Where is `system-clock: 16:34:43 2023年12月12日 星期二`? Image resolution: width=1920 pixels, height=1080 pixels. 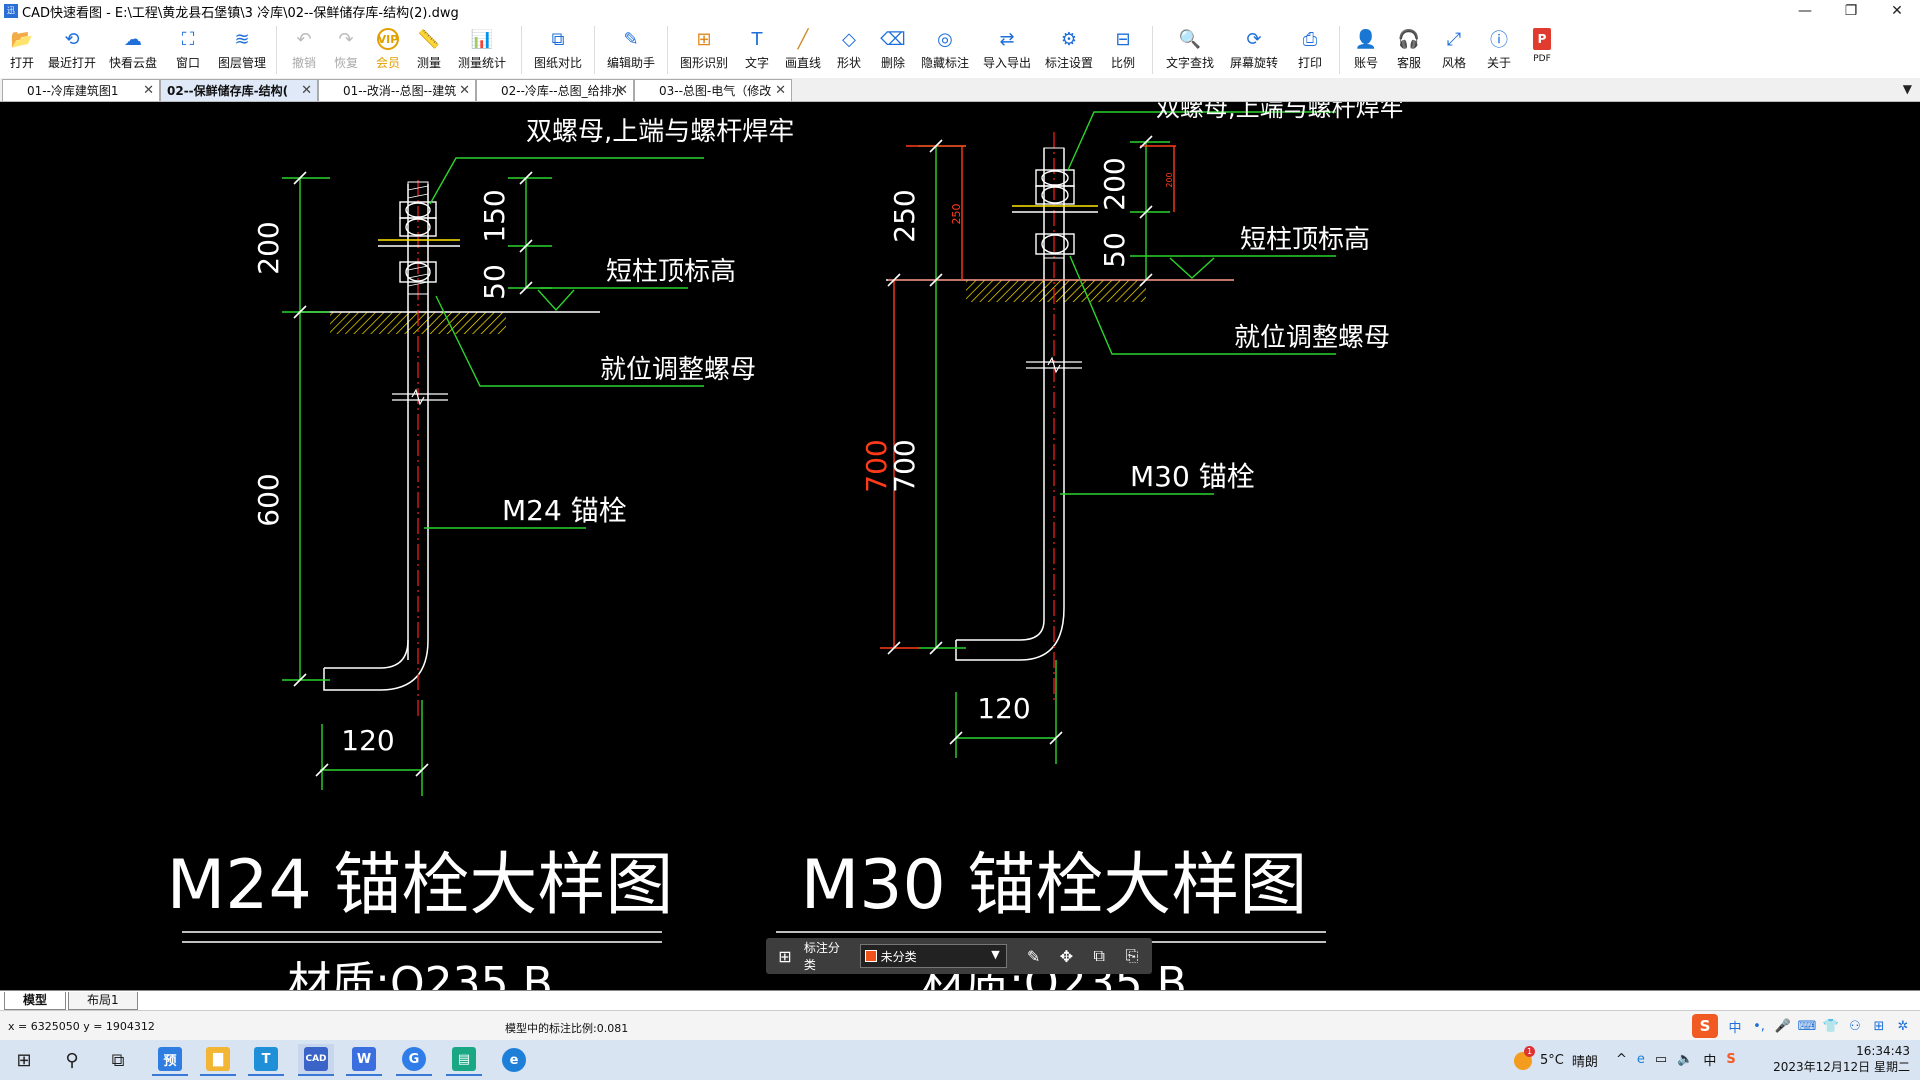
system-clock: 16:34:43 2023年12月12日 星期二 is located at coordinates (1841, 1059).